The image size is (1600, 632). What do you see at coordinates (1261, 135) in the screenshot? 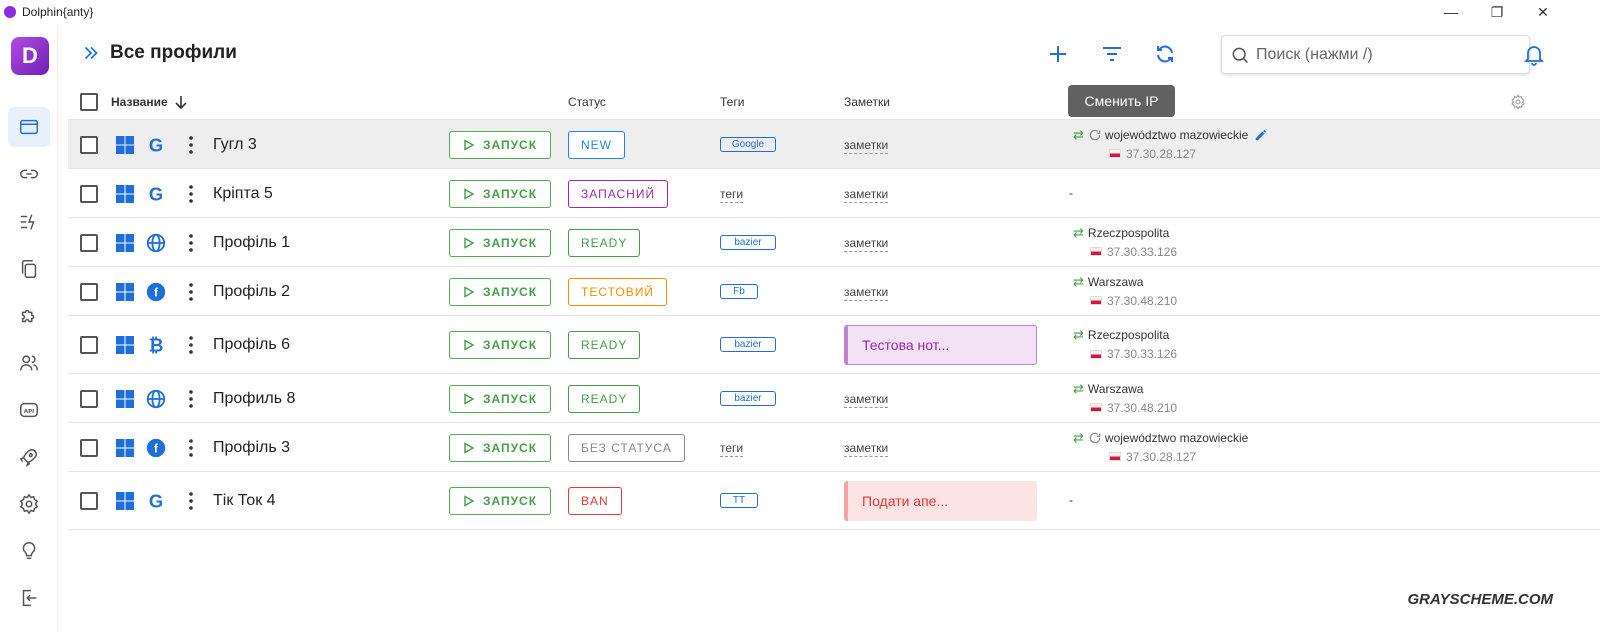
I see `pencil-icon` at bounding box center [1261, 135].